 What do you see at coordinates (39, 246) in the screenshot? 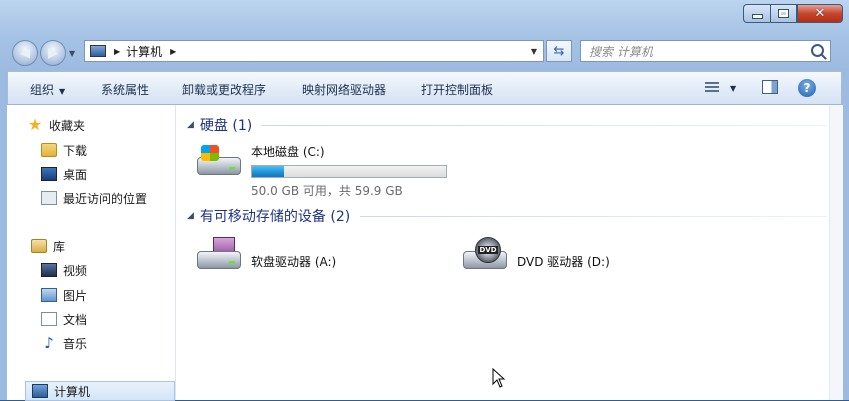
I see `library-icon` at bounding box center [39, 246].